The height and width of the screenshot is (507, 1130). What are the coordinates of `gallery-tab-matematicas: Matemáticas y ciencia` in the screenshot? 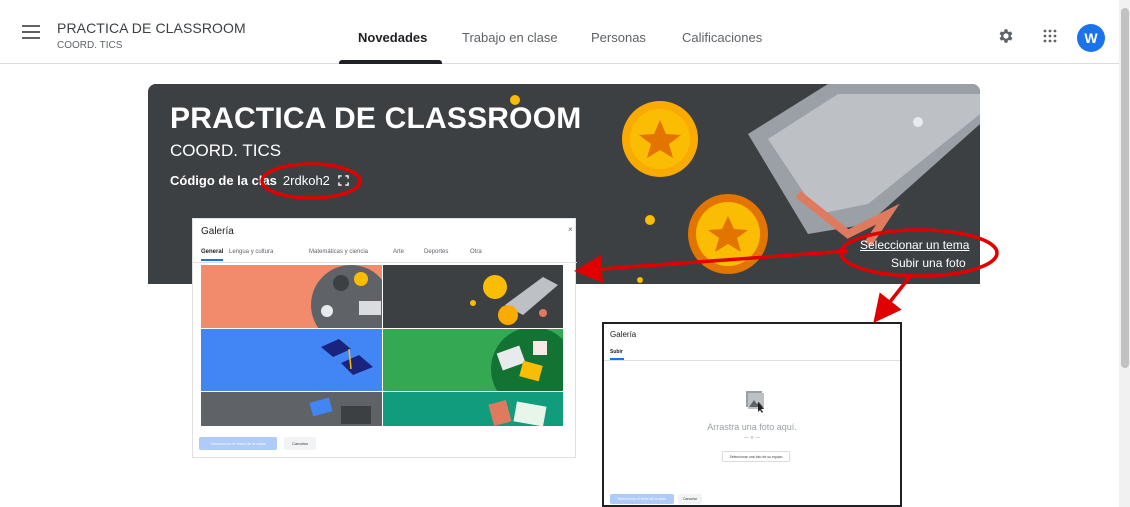 It's located at (338, 252).